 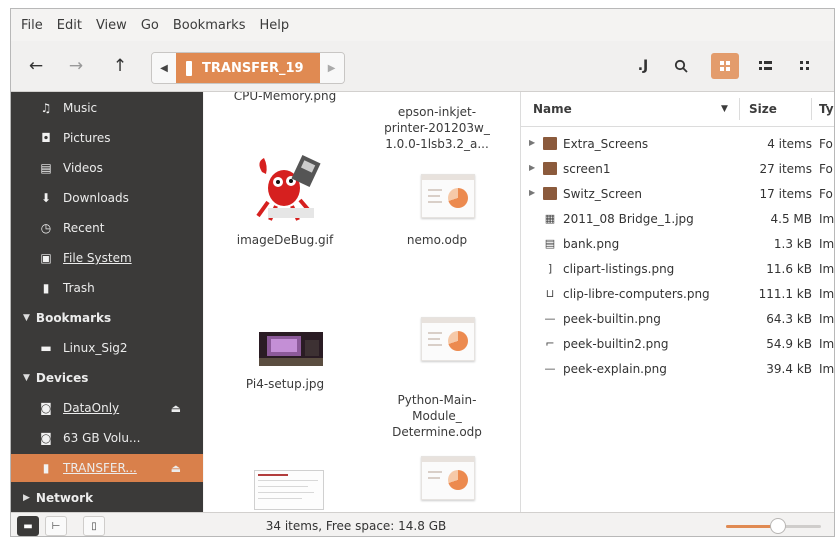 What do you see at coordinates (107, 258) in the screenshot?
I see `sidebar-item-file-system: ▣ File System` at bounding box center [107, 258].